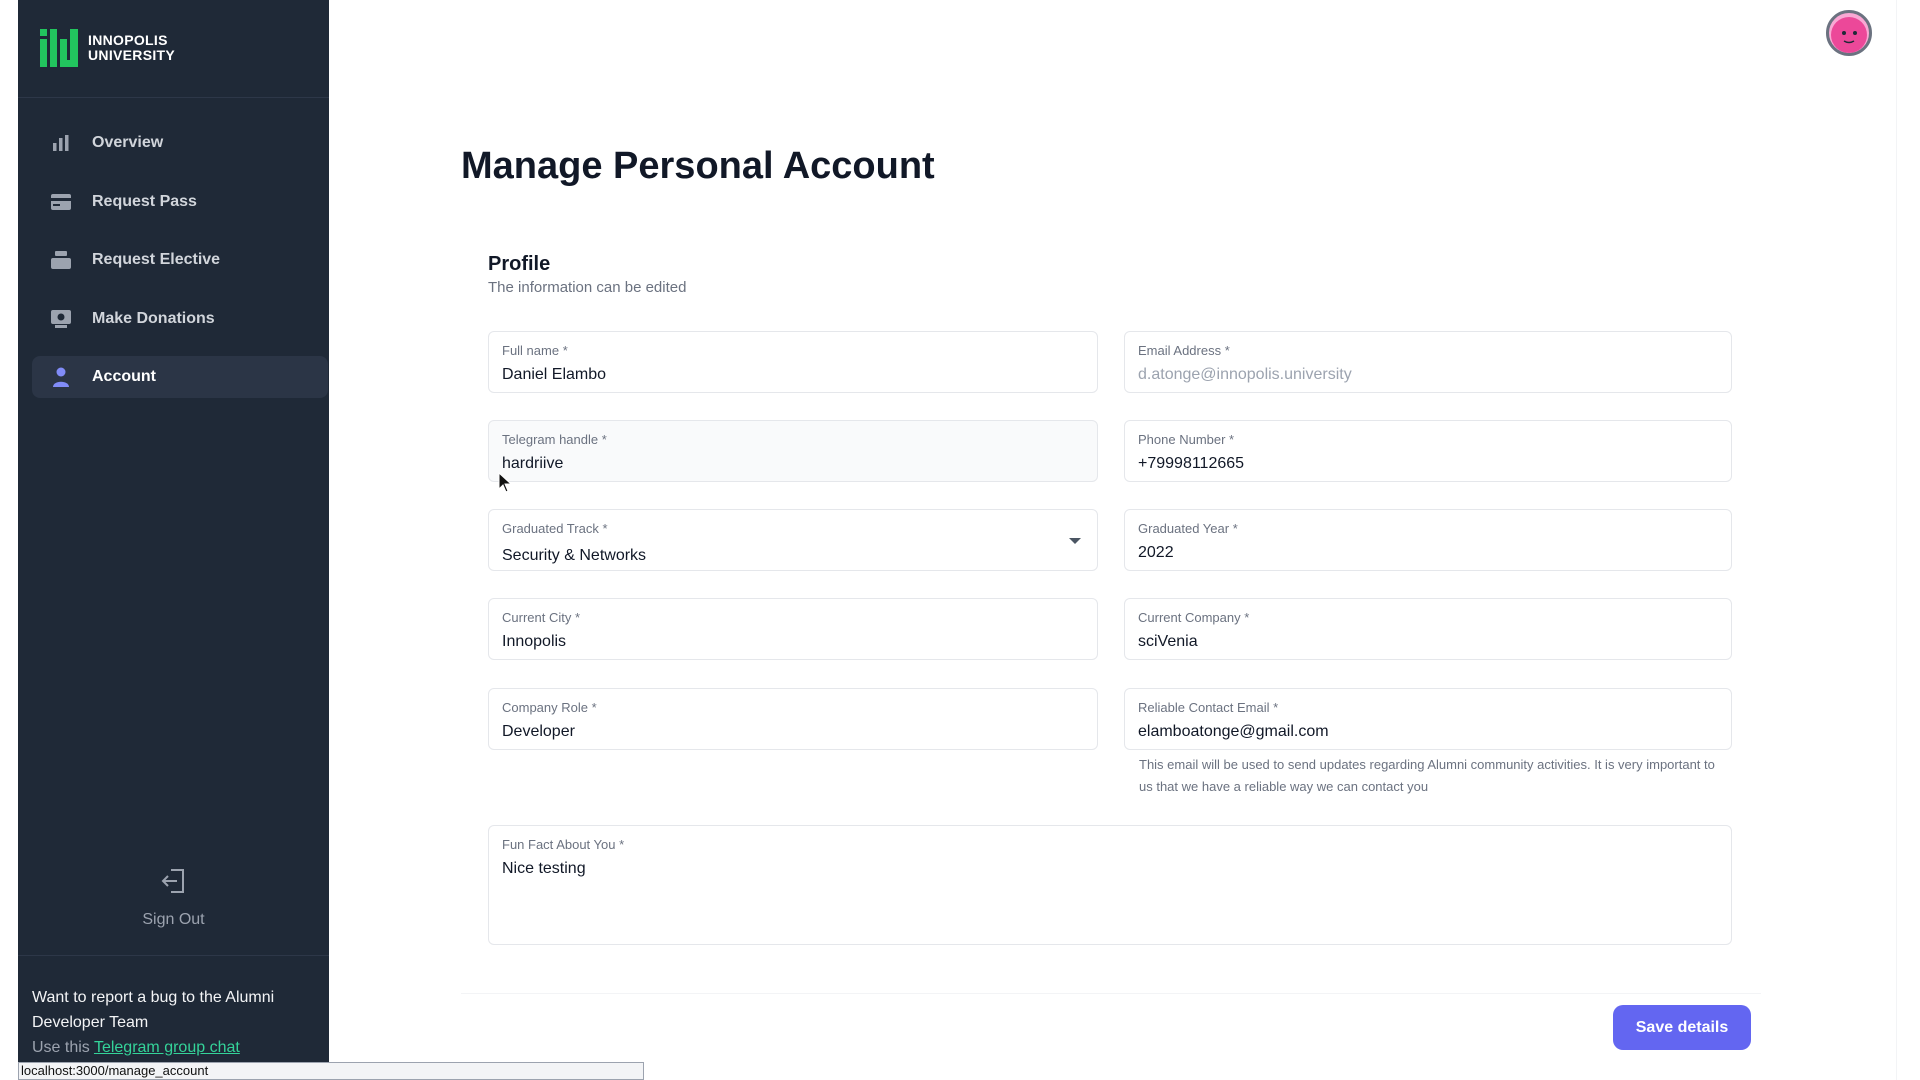 This screenshot has height=1080, width=1920. What do you see at coordinates (180, 377) in the screenshot?
I see `sidebar-item-account: Account` at bounding box center [180, 377].